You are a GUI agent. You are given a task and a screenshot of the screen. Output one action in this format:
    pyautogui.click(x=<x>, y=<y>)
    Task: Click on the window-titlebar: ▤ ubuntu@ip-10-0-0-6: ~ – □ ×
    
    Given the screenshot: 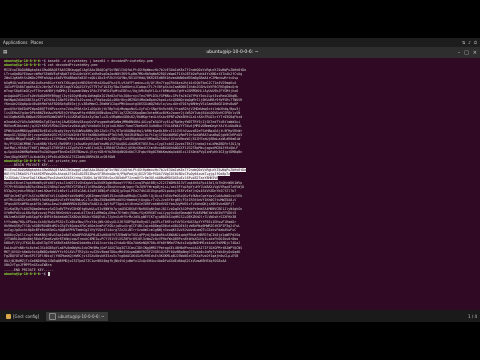 What is the action you would take?
    pyautogui.click(x=240, y=52)
    